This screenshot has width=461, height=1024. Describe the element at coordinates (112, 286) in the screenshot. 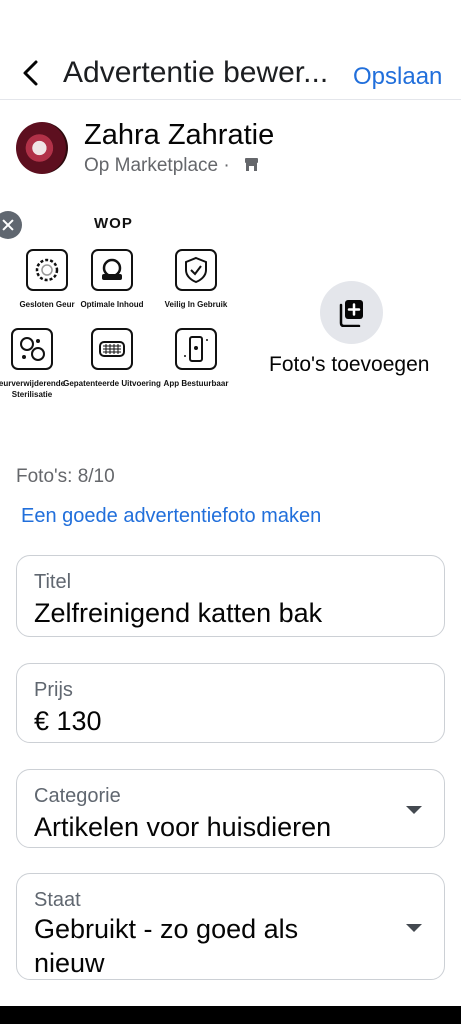

I see `feature-item: Optimale Inhoud` at that location.